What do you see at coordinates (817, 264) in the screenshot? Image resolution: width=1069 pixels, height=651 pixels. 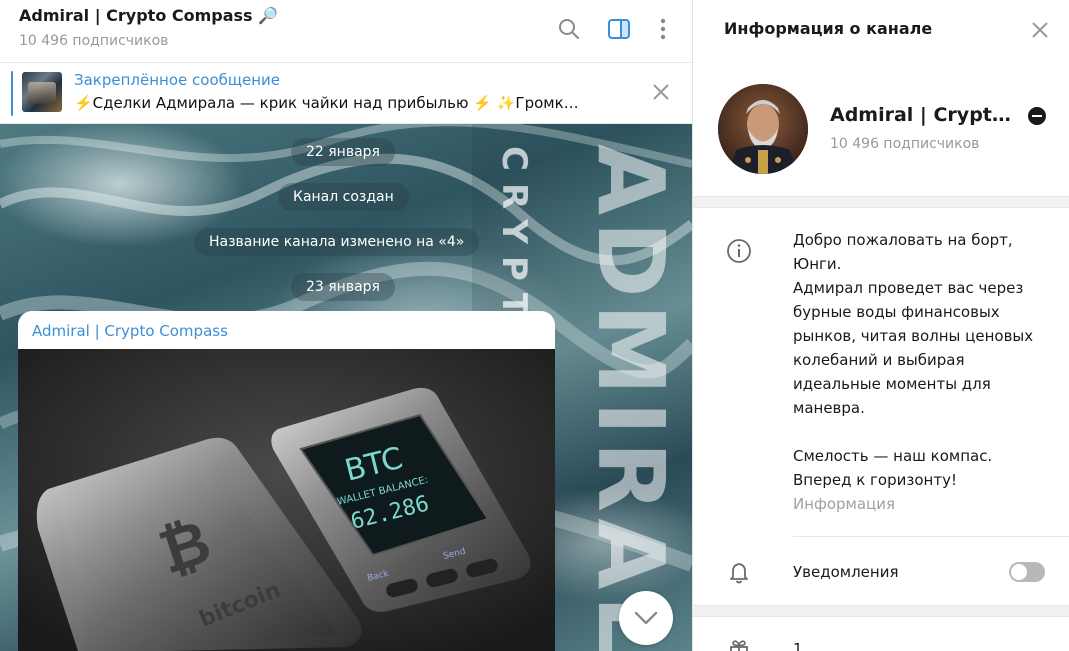 I see `description-line: Юнги.` at bounding box center [817, 264].